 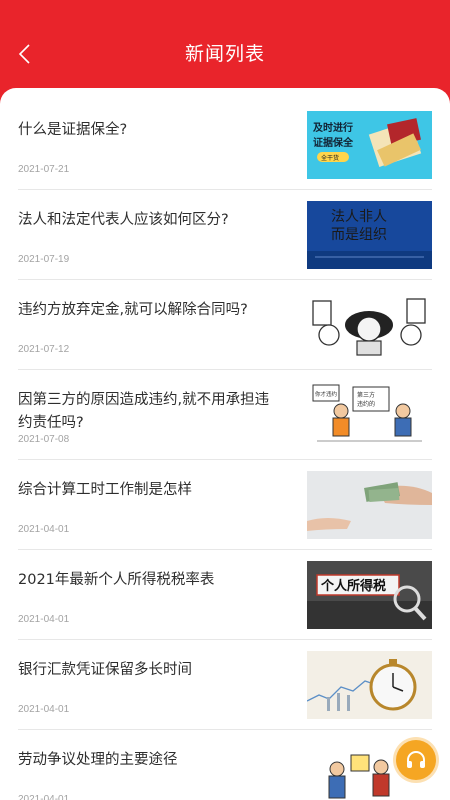 I want to click on thumb-text: 法人非人, so click(x=359, y=217).